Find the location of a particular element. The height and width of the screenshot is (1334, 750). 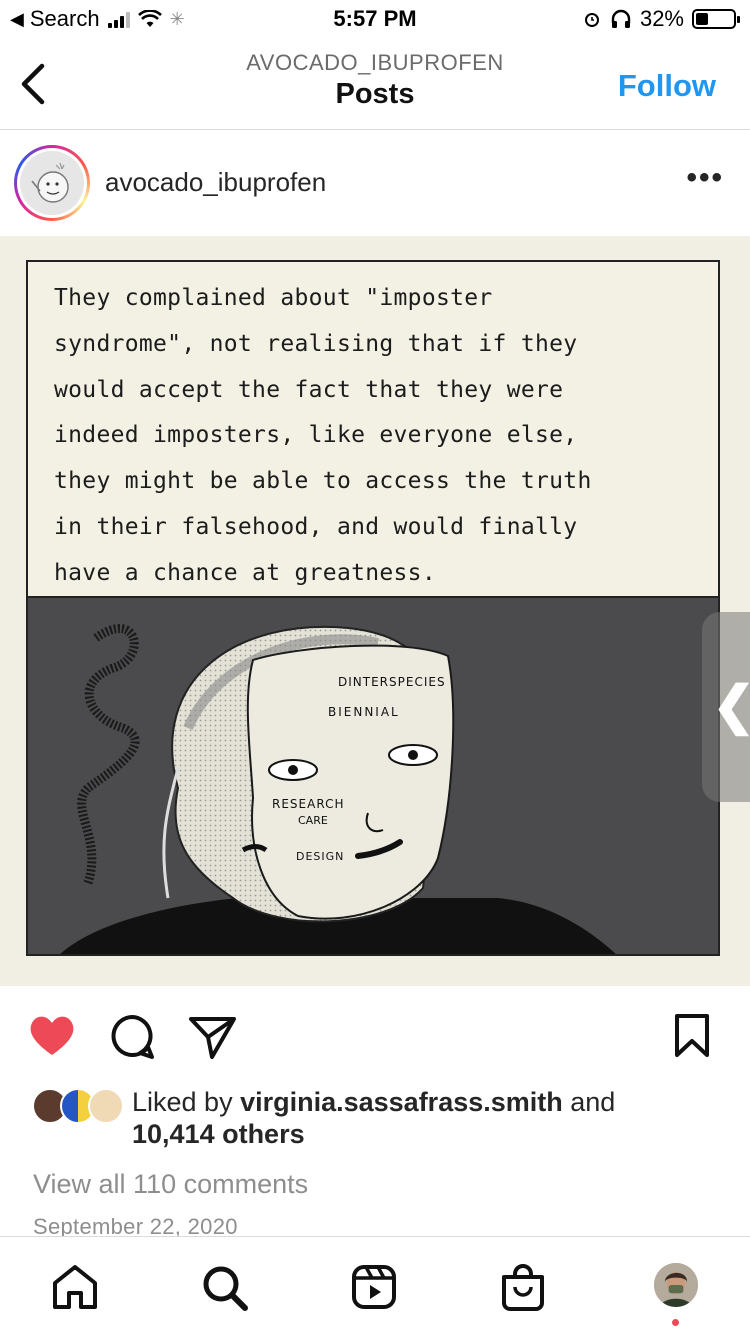

battery-icon is located at coordinates (716, 19).